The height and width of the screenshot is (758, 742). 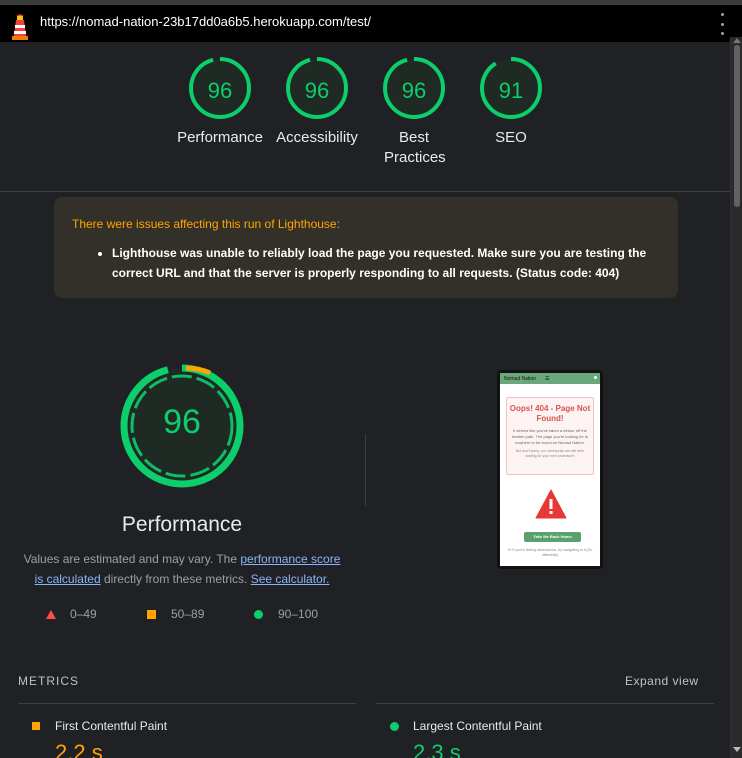 I want to click on legend-pass: 90–100, so click(x=286, y=614).